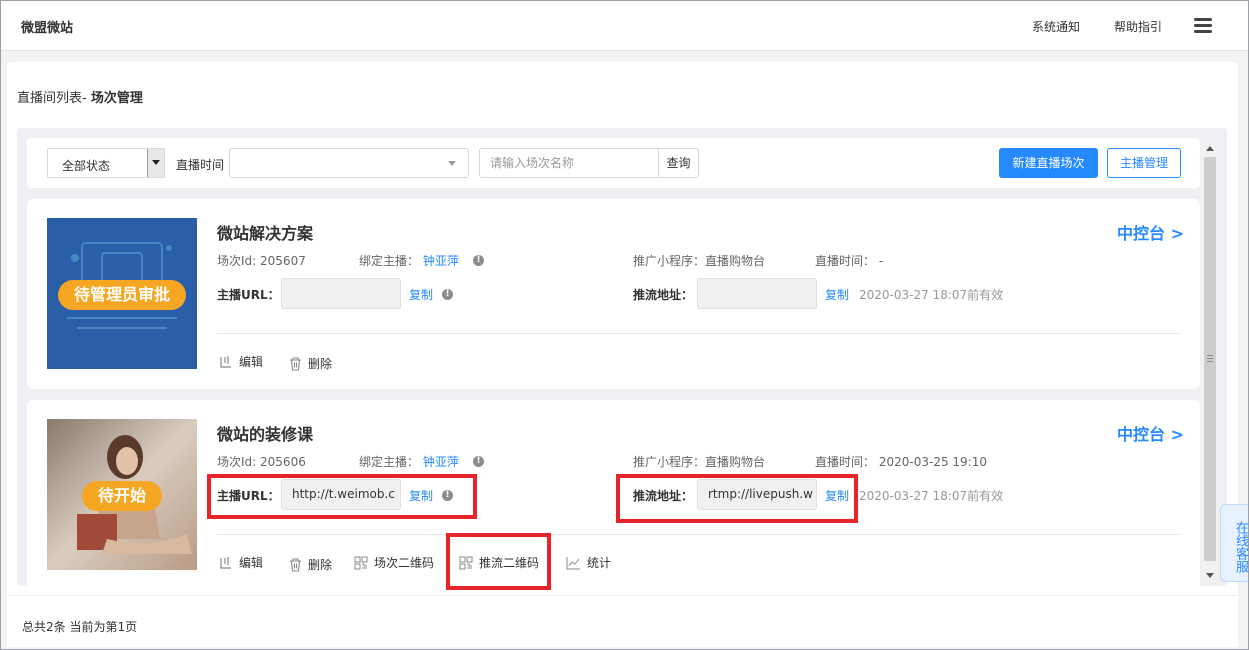  What do you see at coordinates (341, 494) in the screenshot?
I see `anchor-url-field: http://t.weimob.c` at bounding box center [341, 494].